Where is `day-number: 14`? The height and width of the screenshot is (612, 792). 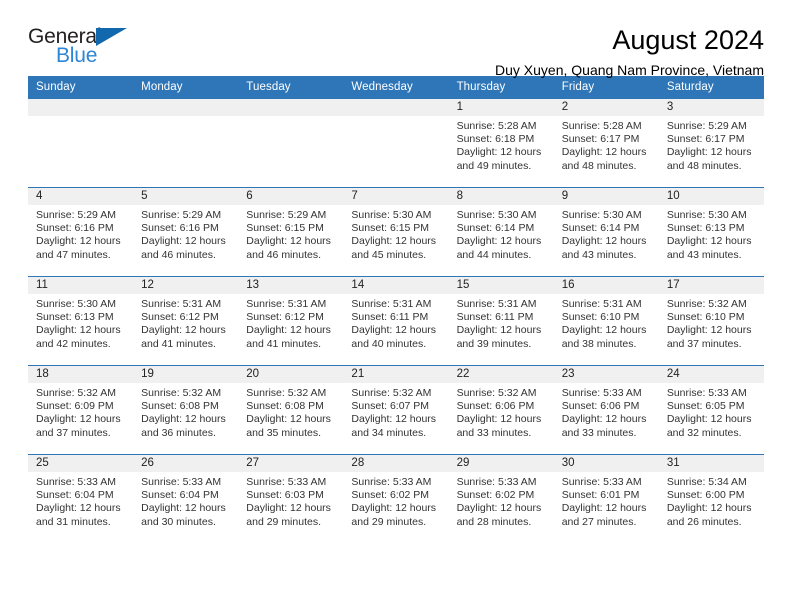 day-number: 14 is located at coordinates (396, 285).